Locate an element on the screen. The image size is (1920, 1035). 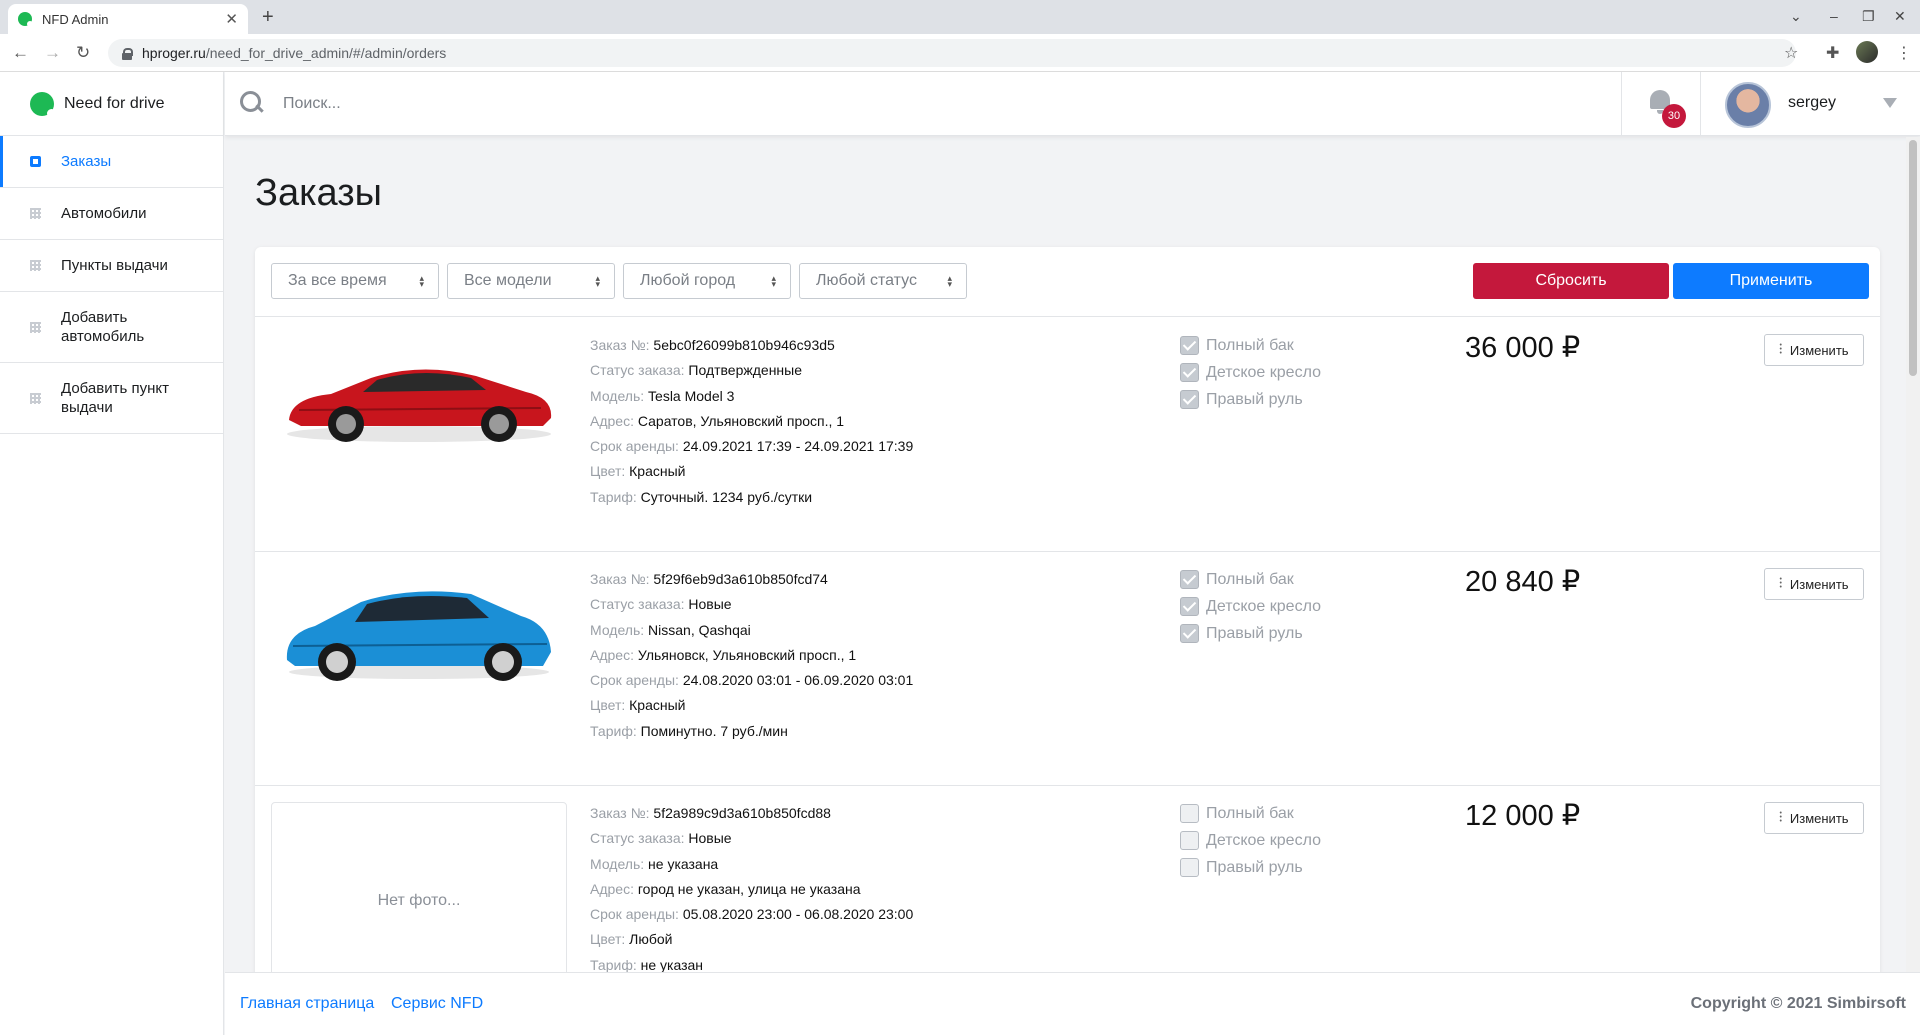
order-number: 5f29f6eb9d3a610b850fcd74 is located at coordinates (740, 579).